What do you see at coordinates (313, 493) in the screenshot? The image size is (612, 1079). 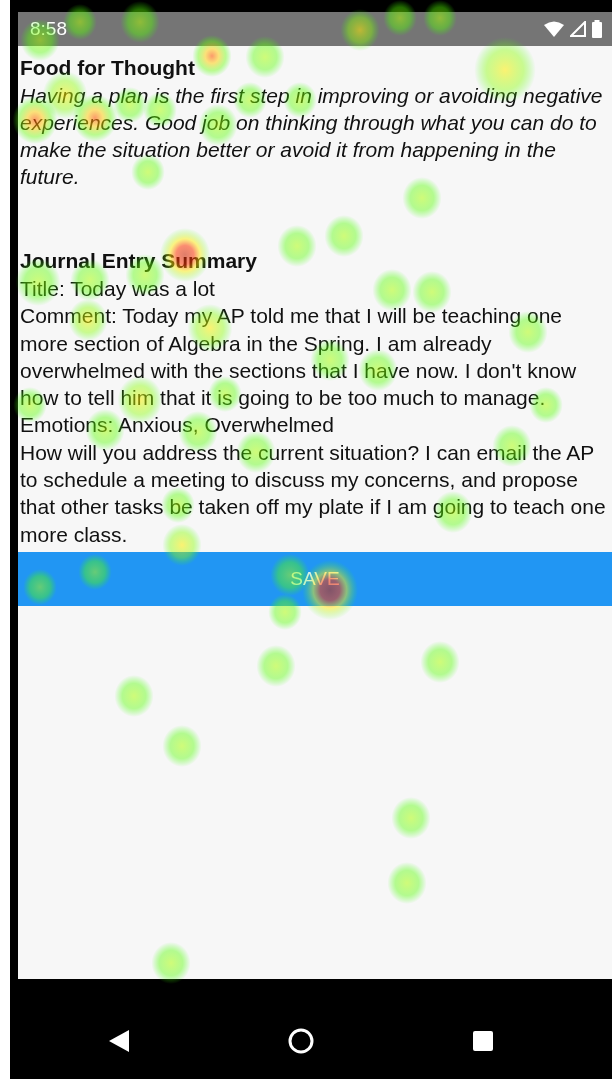 I see `summary-text: How will you address the current situation? I can email the AP to schedule a meeting to discuss my concerns, and propose that other tasks be taken off my plate if I am going to teach one more class.` at bounding box center [313, 493].